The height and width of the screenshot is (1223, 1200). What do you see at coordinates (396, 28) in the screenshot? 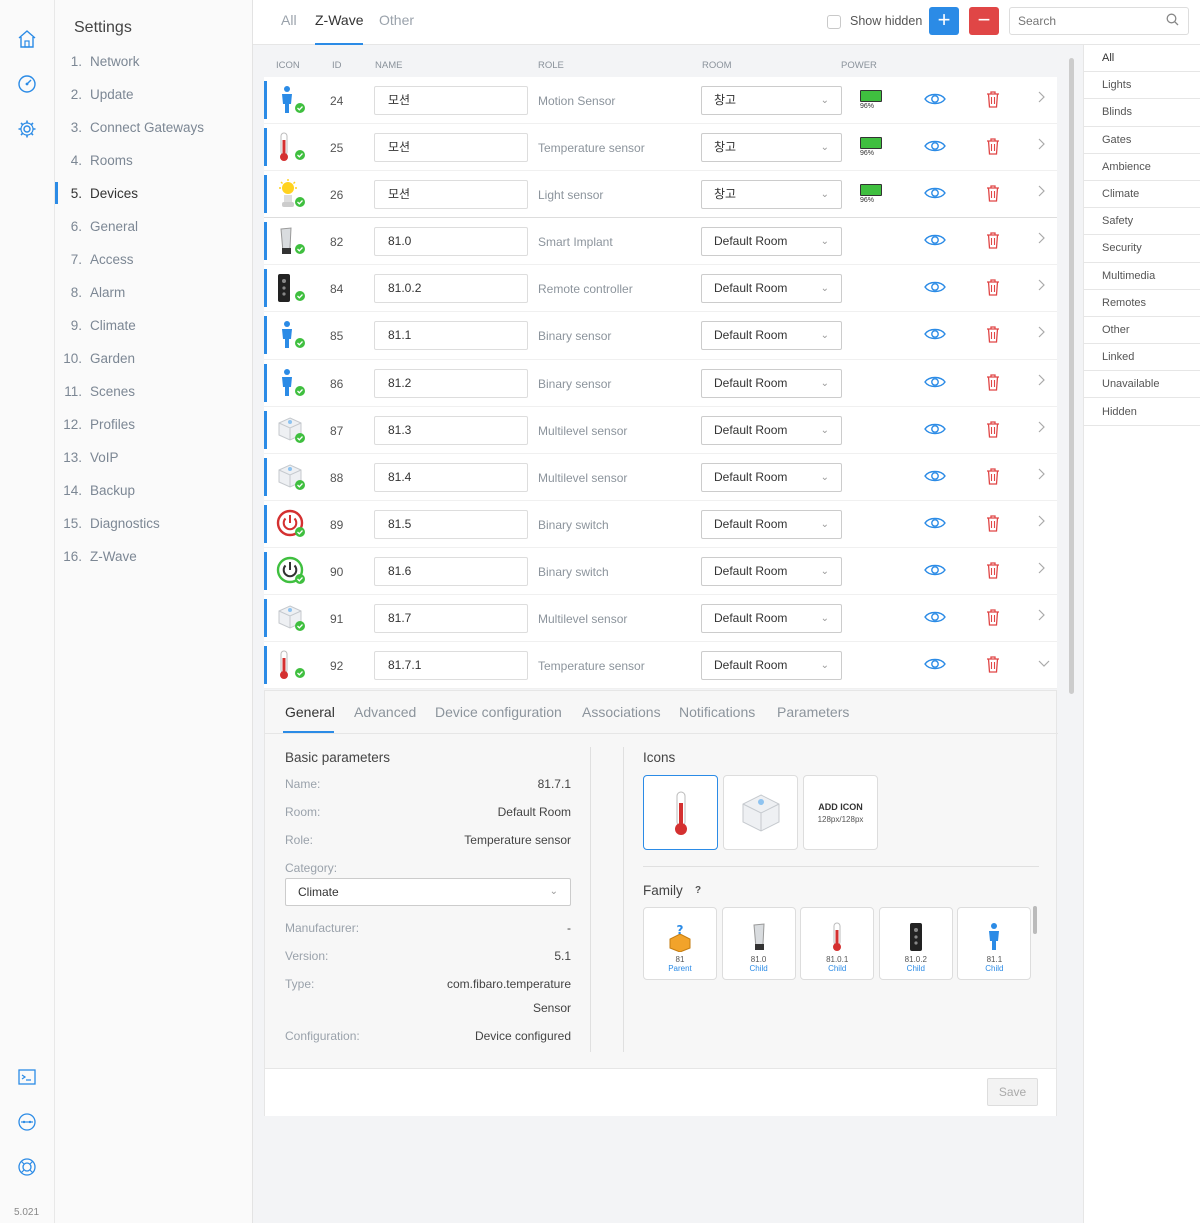
I see `tab-other: Other` at bounding box center [396, 28].